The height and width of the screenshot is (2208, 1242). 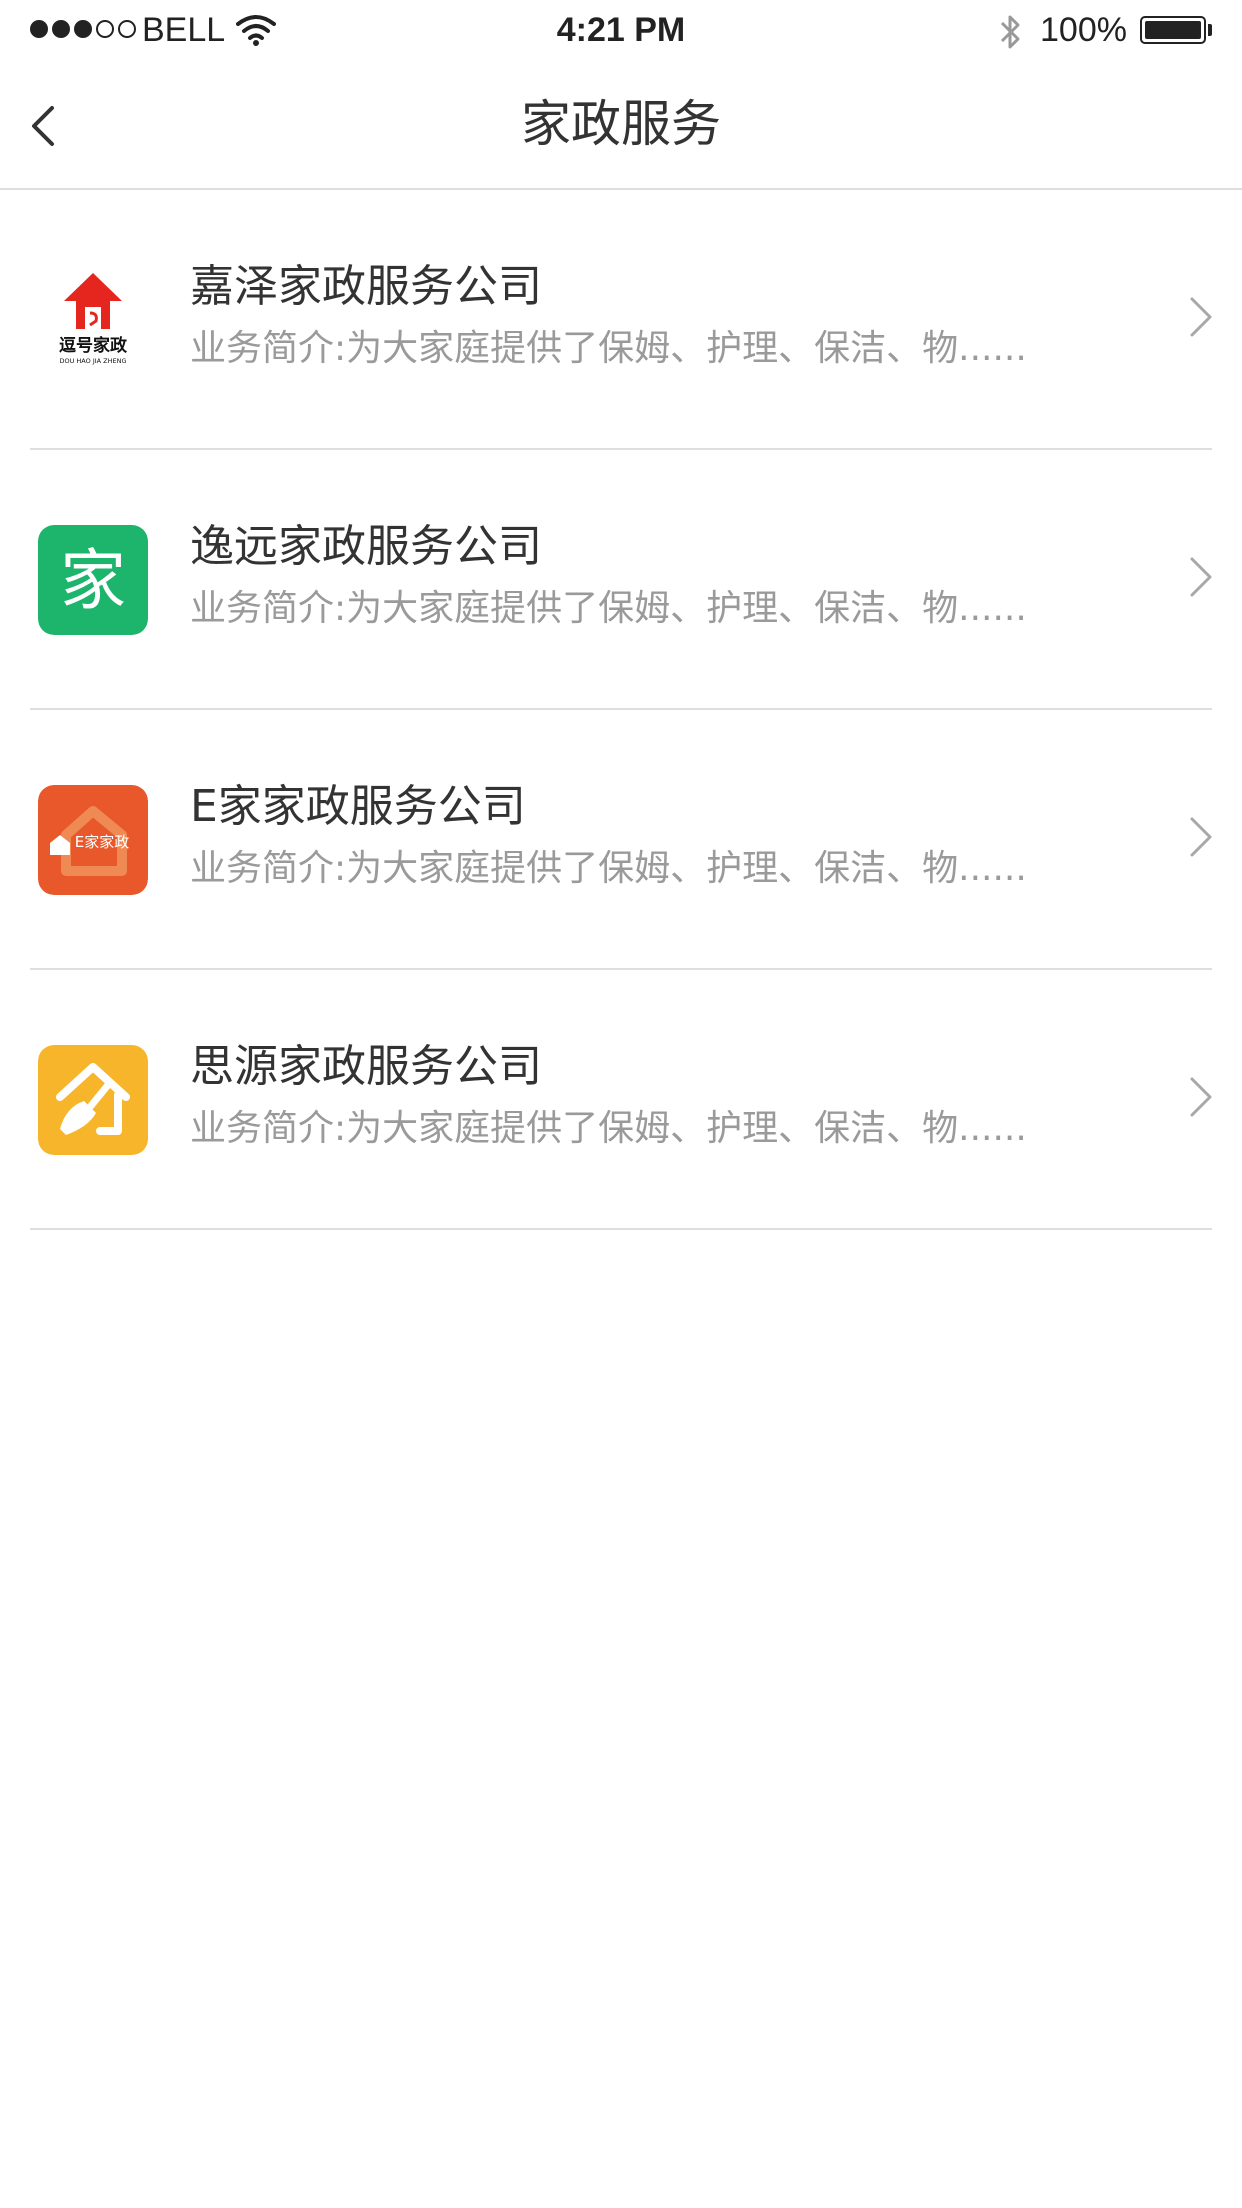 I want to click on house-broom-logo-icon, so click(x=93, y=1100).